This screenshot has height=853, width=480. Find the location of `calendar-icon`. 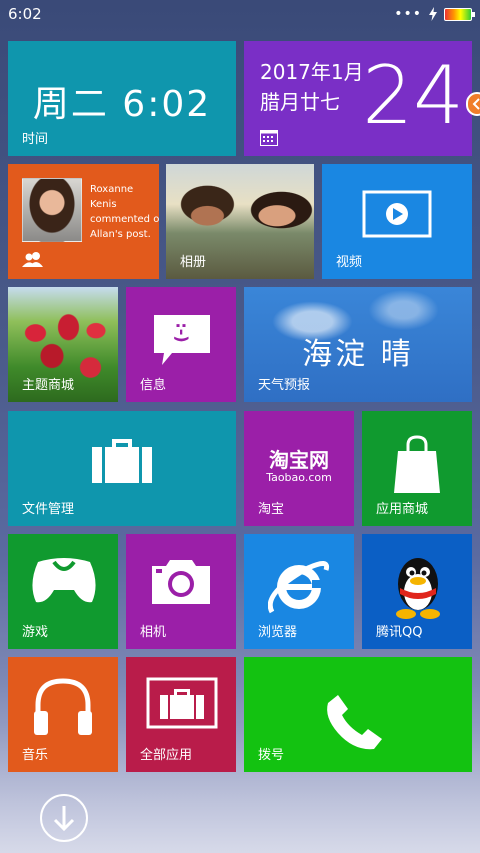

calendar-icon is located at coordinates (269, 138).